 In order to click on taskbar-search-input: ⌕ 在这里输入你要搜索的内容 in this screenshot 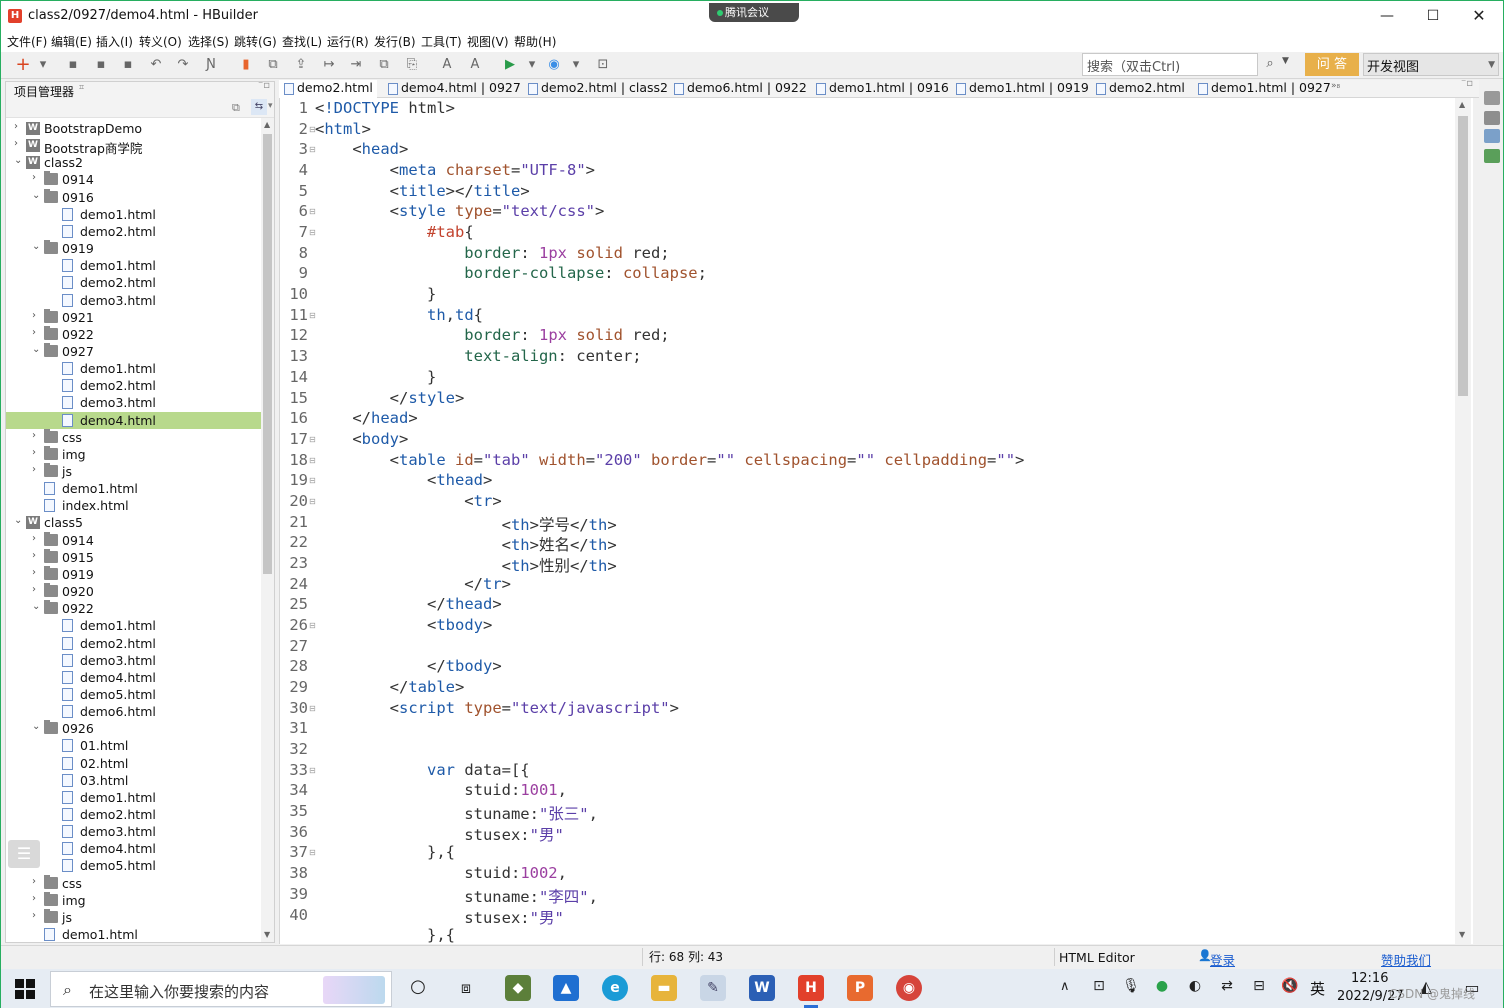, I will do `click(221, 989)`.